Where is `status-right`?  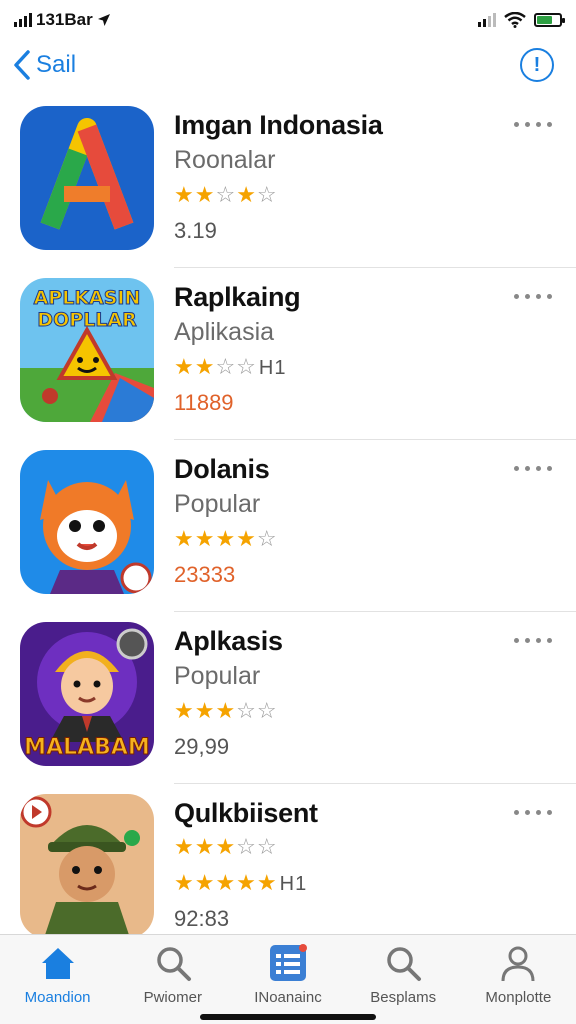
status-right is located at coordinates (521, 20).